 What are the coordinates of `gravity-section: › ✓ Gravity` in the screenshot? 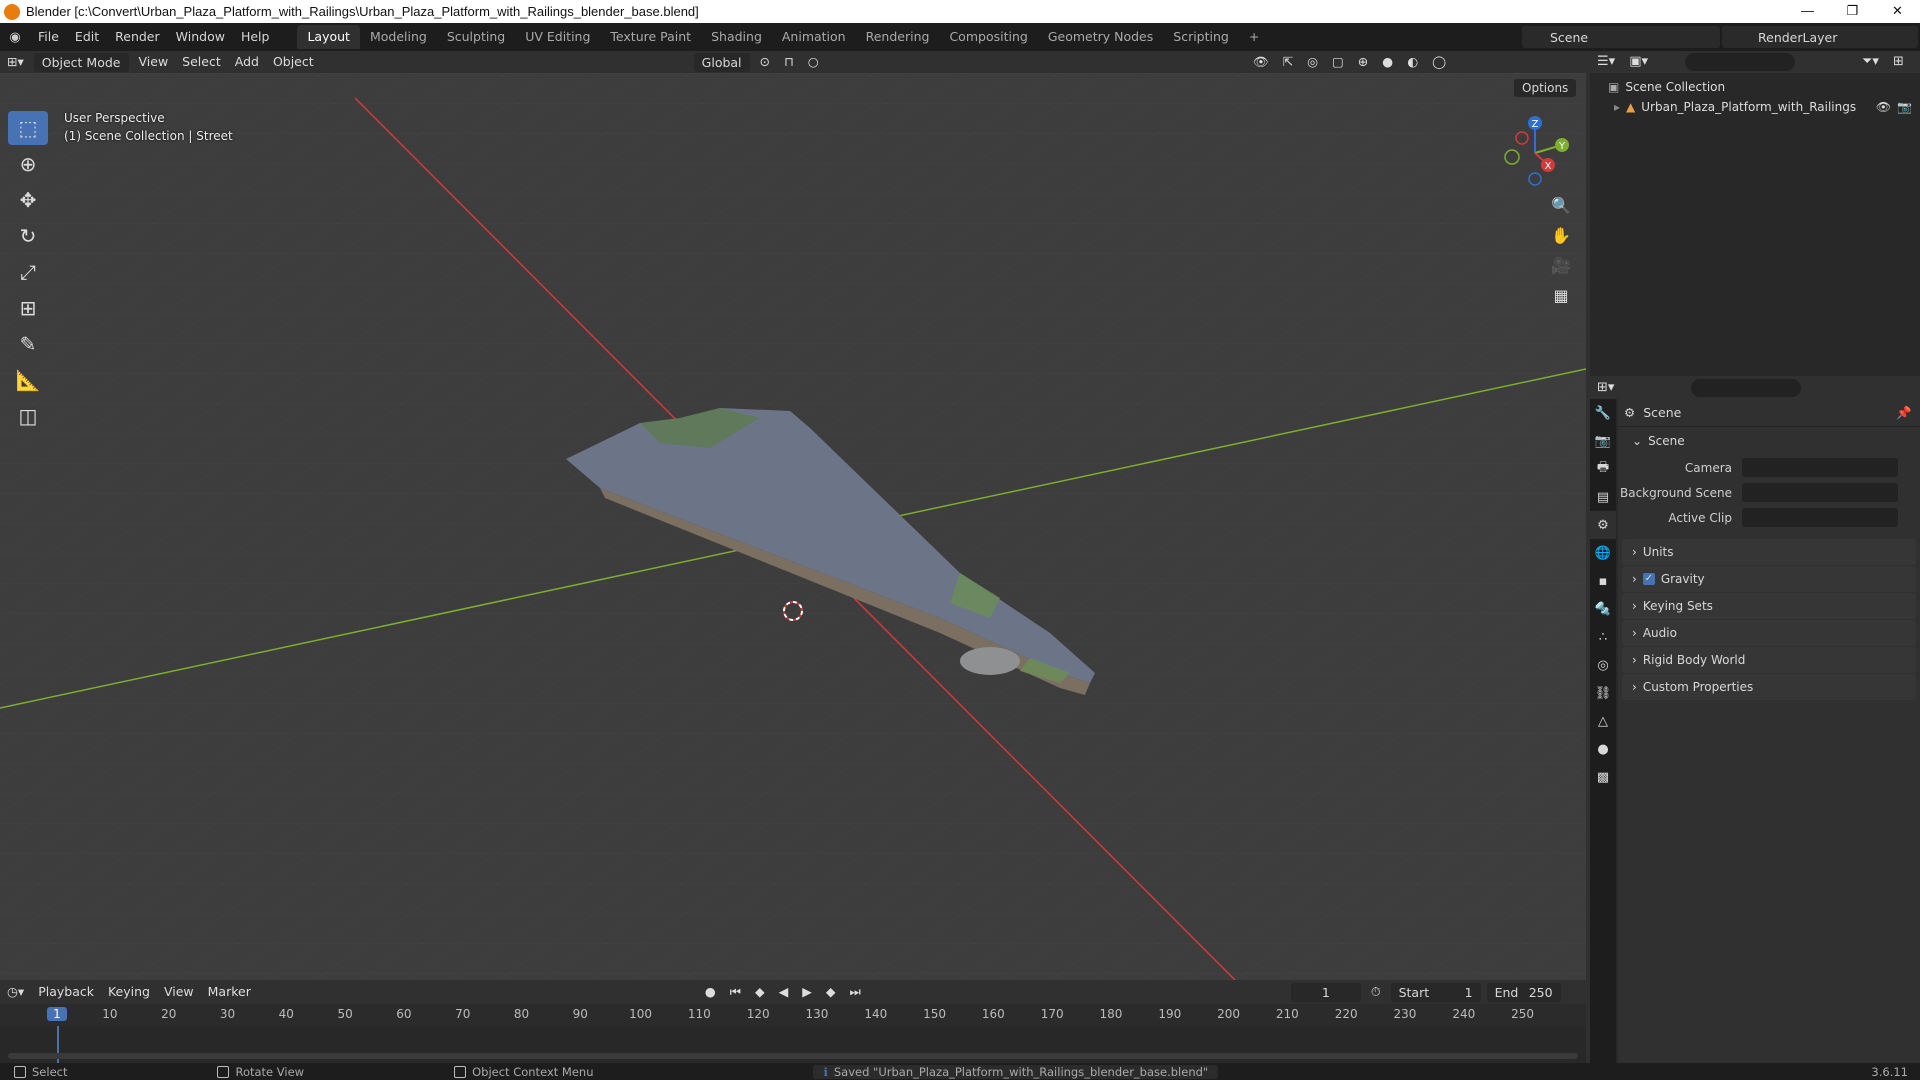 It's located at (1769, 579).